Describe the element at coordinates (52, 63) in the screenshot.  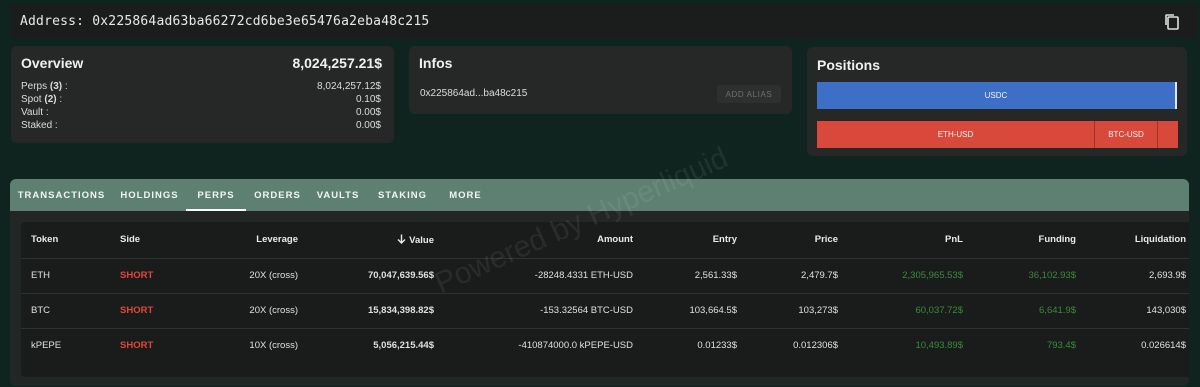
I see `overview-title: Overview` at that location.